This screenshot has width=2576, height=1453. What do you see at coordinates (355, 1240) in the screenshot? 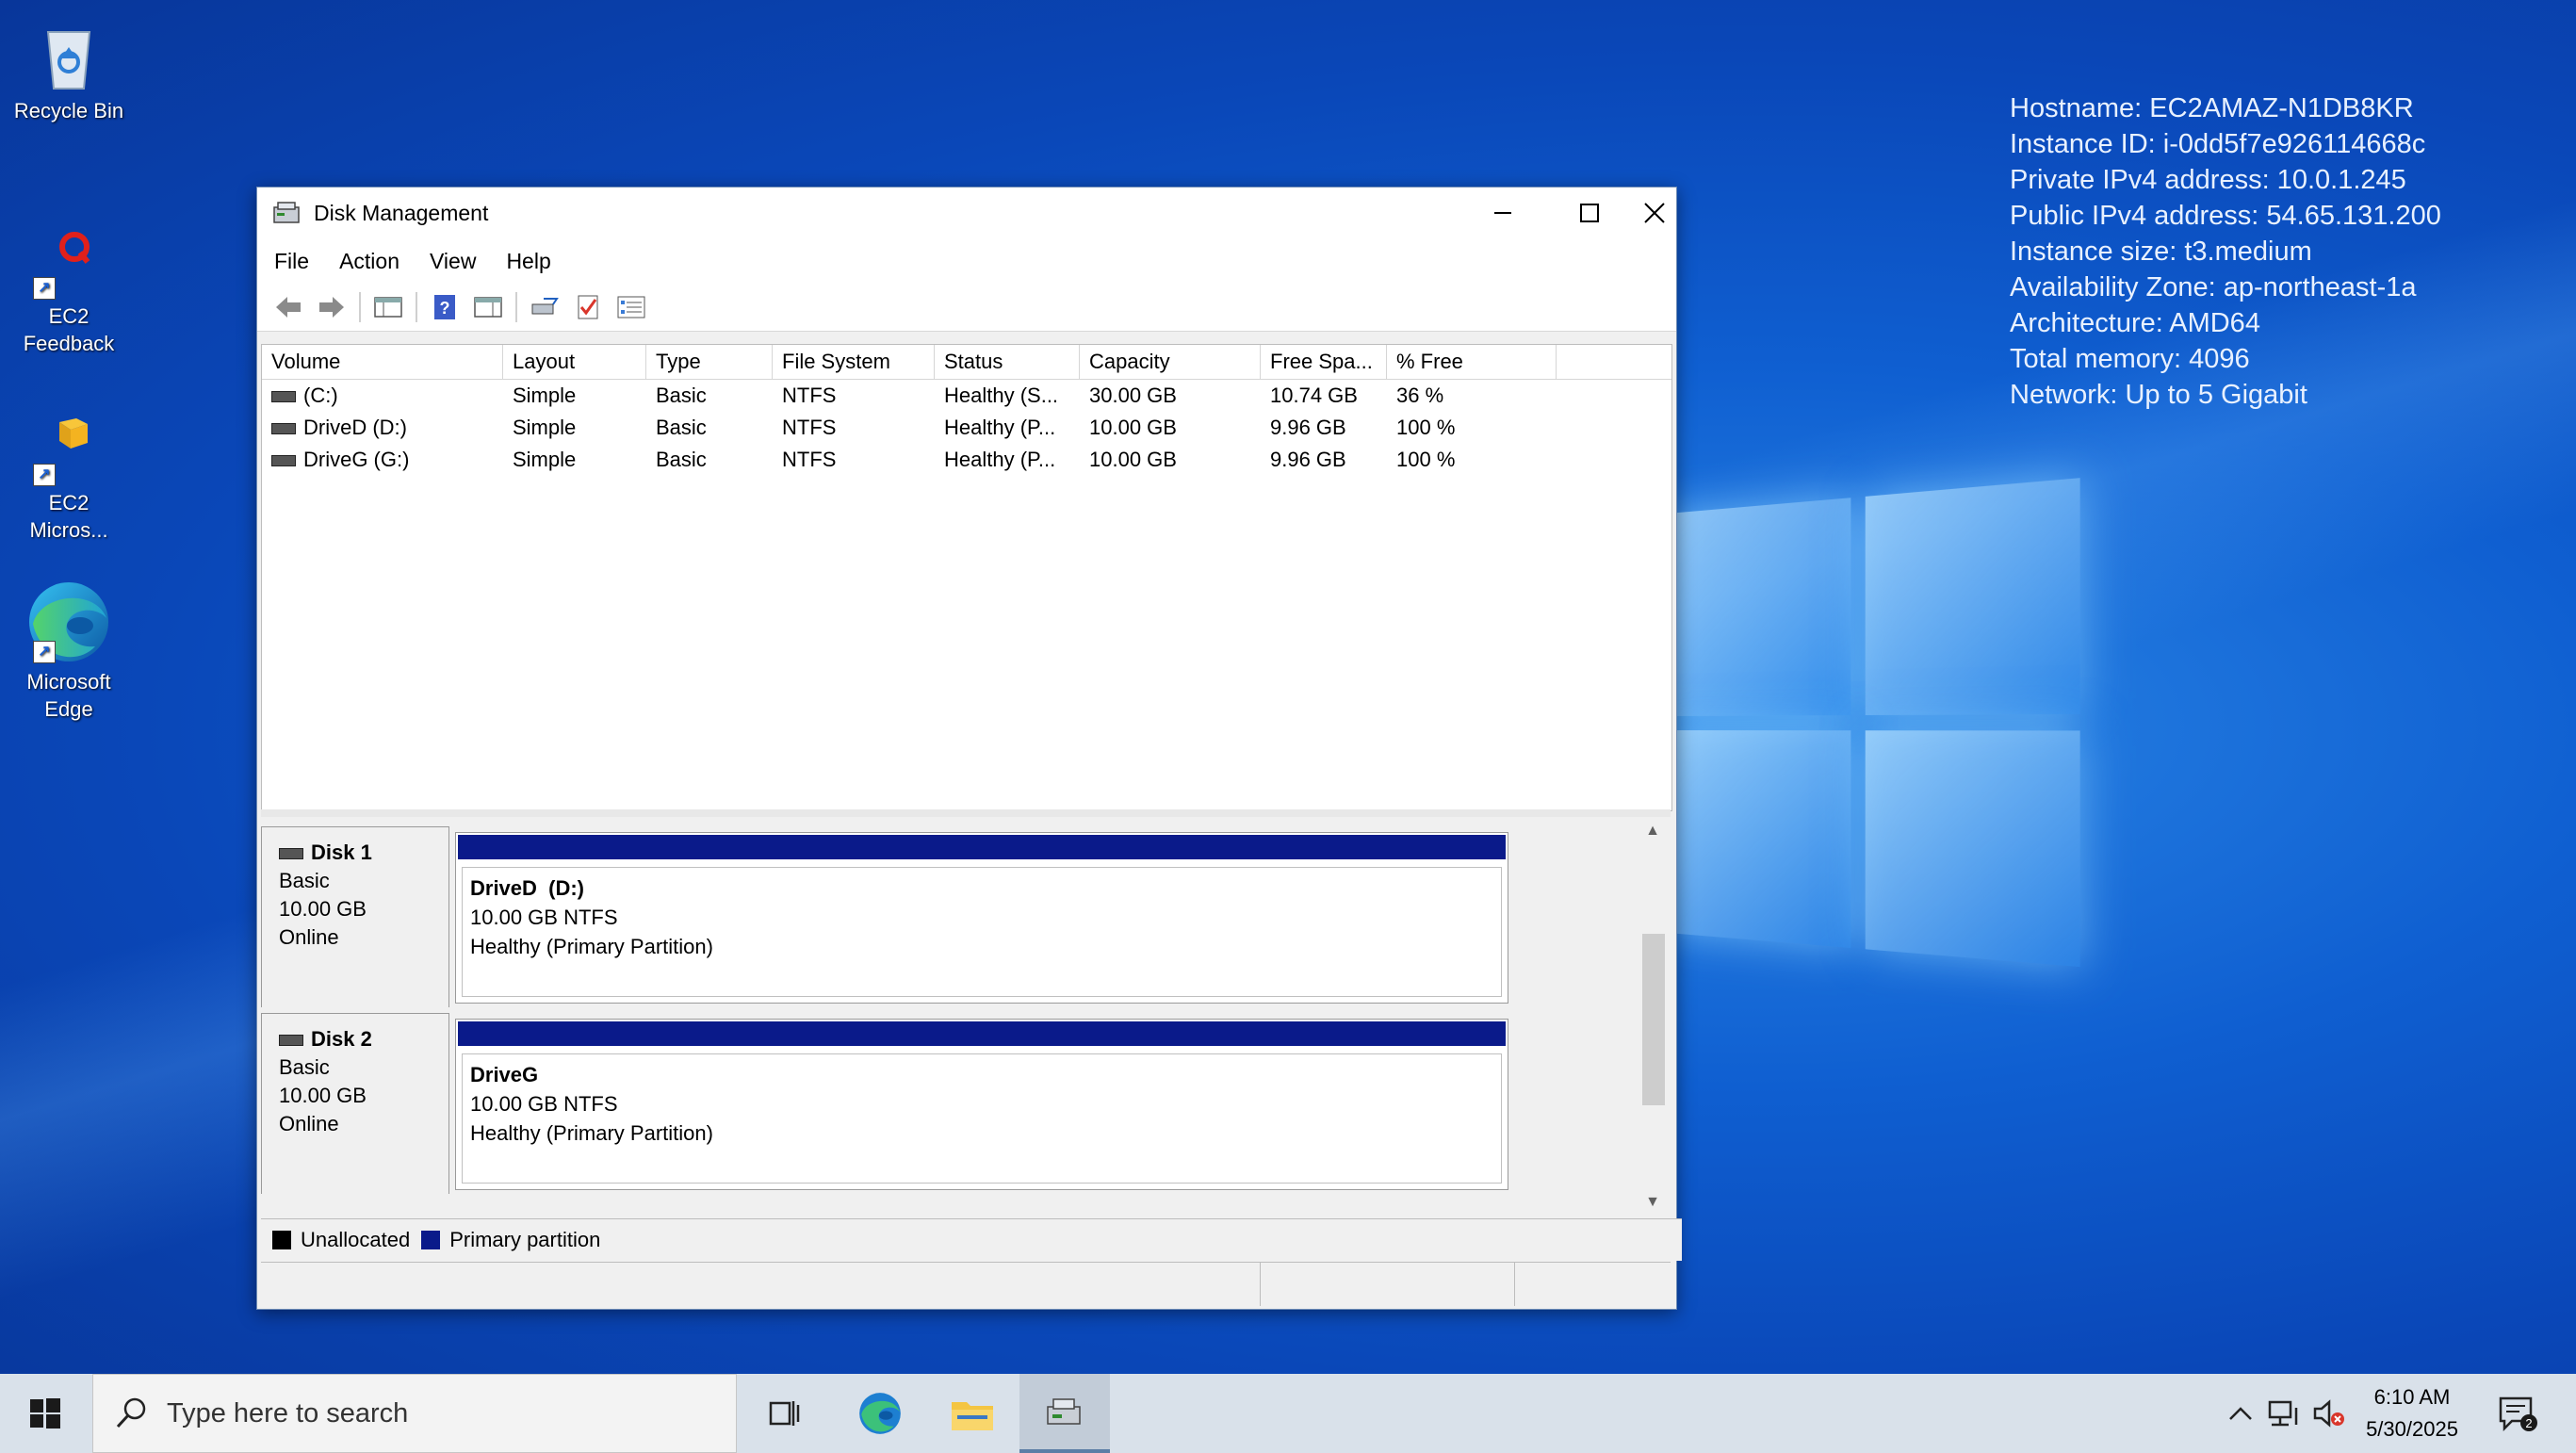
I see `legend-unallocated: Unallocated` at bounding box center [355, 1240].